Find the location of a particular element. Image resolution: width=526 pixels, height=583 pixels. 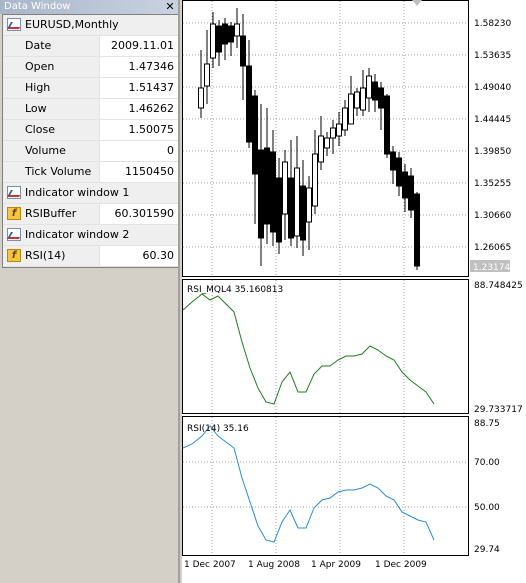

table-row: Close 1.50075 is located at coordinates (90, 130).